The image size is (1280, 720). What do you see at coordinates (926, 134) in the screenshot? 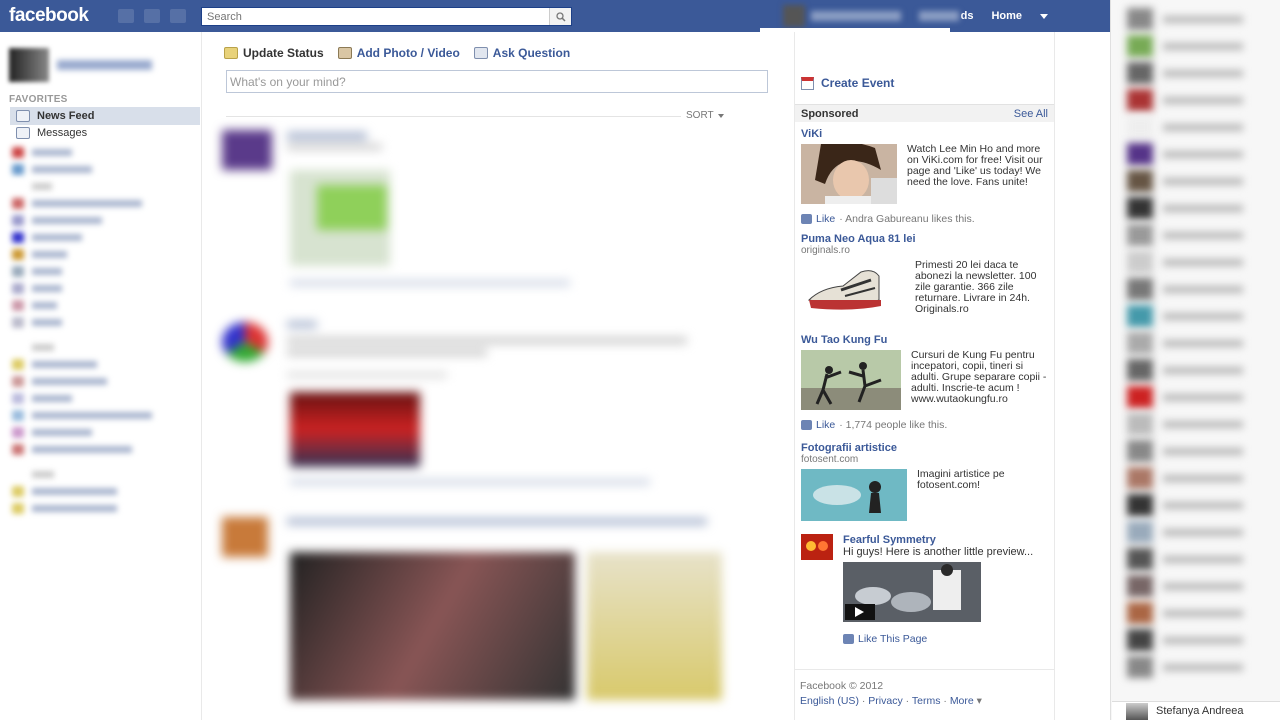
I see `ad-title: ViKi` at bounding box center [926, 134].